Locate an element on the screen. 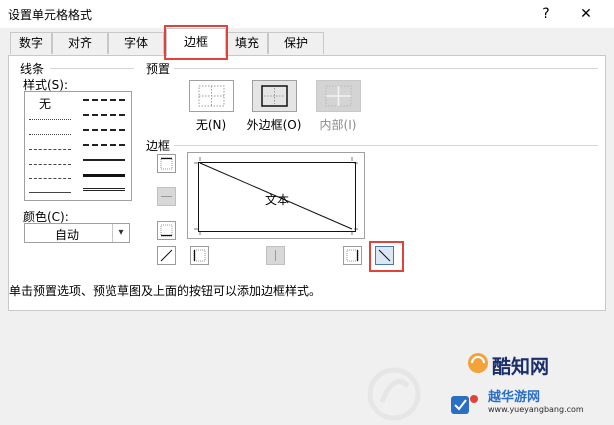 The image size is (614, 425). border-diagonal-up-button is located at coordinates (166, 255).